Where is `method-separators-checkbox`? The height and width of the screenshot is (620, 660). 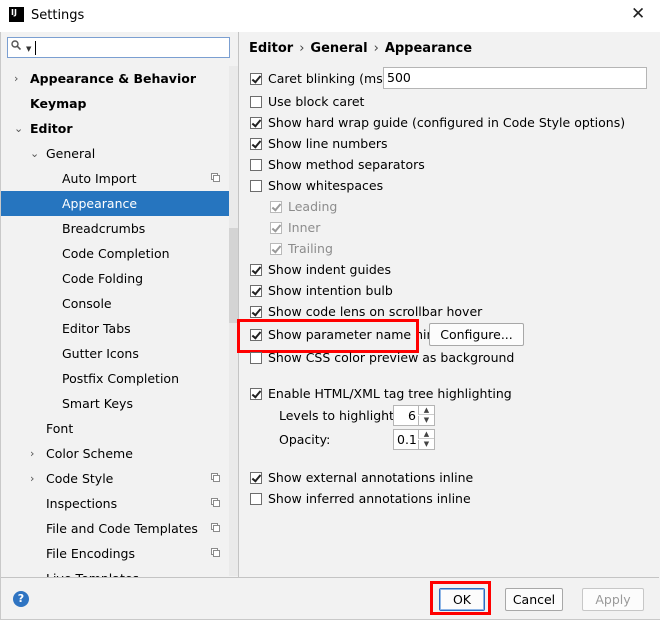 method-separators-checkbox is located at coordinates (256, 165).